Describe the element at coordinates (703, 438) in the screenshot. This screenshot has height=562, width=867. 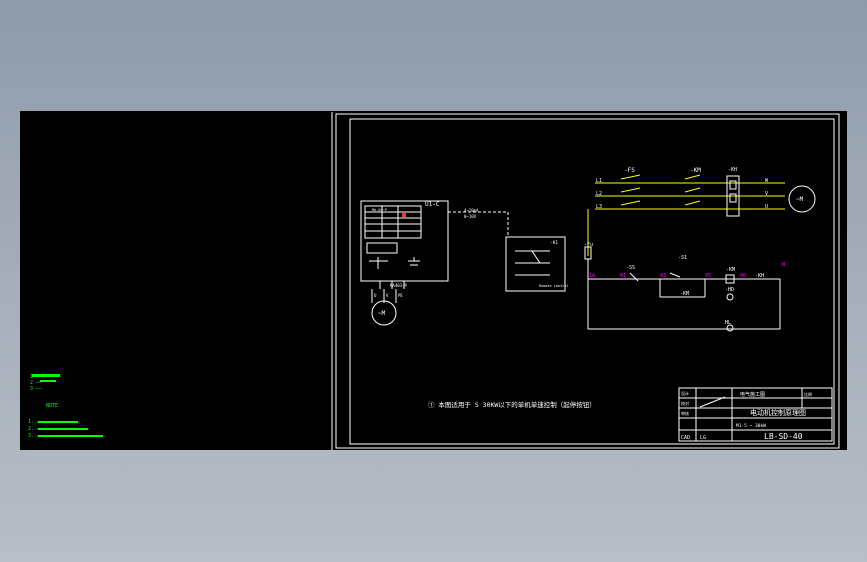
I see `title-sheet: LG` at that location.